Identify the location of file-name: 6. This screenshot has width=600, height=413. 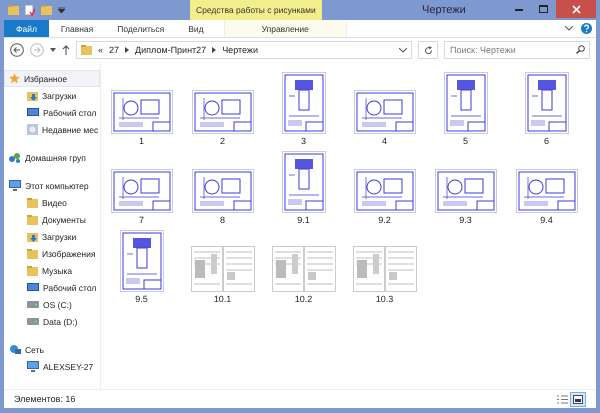
(546, 141).